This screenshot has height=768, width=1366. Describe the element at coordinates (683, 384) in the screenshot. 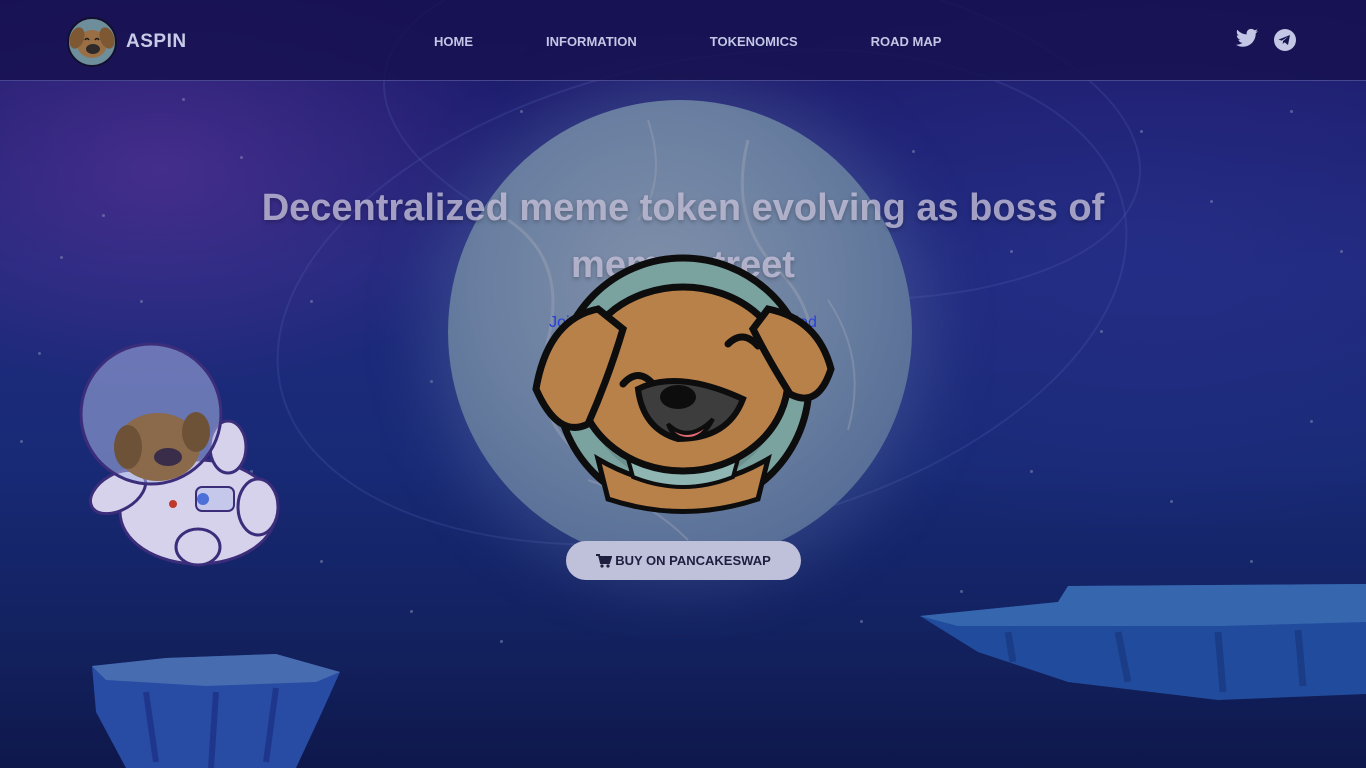

I see `dog-face-logo-large` at that location.